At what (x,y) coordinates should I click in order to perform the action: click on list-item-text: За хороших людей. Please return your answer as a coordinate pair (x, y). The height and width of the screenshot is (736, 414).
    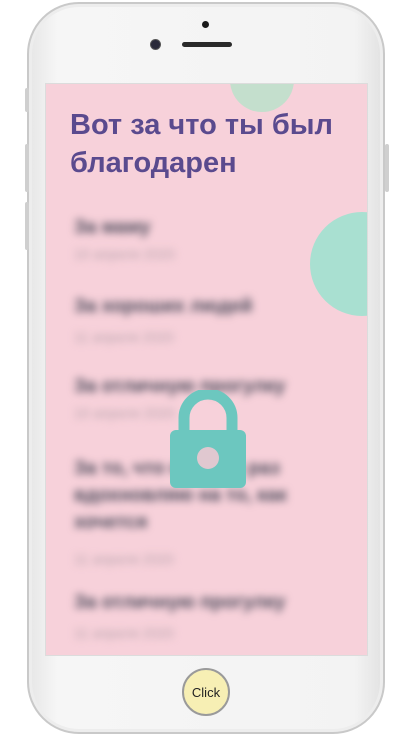
    Looking at the image, I should click on (163, 306).